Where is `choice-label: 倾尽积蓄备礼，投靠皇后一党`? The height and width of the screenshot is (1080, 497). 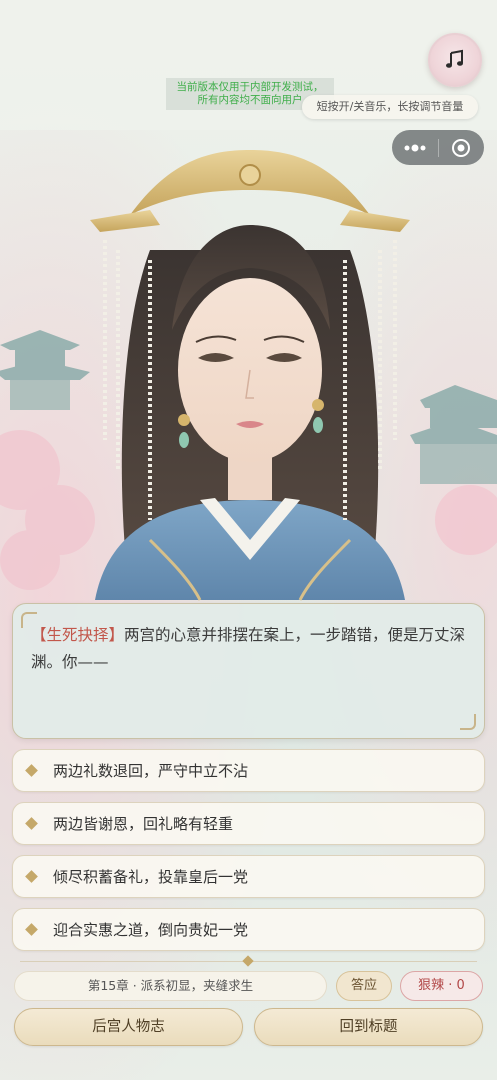
choice-label: 倾尽积蓄备礼，投靠皇后一党 is located at coordinates (151, 877).